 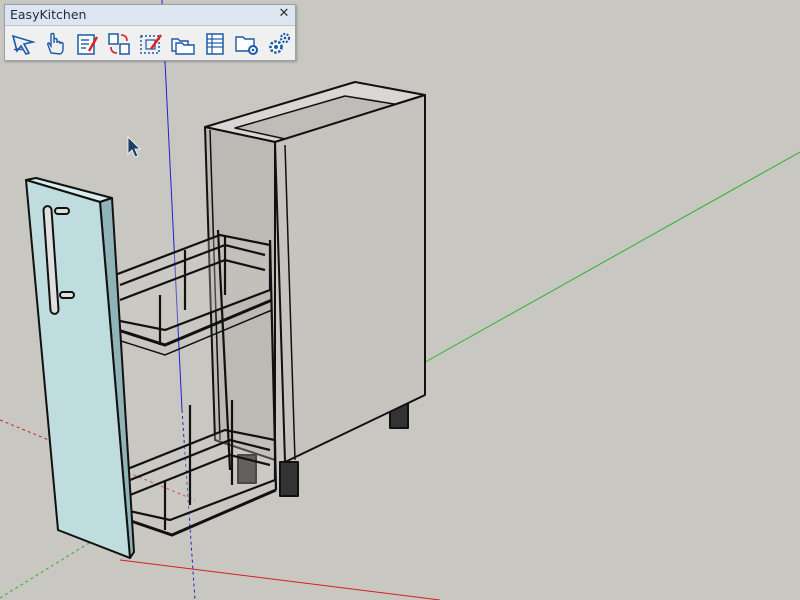 I want to click on folders-icon, so click(x=183, y=46).